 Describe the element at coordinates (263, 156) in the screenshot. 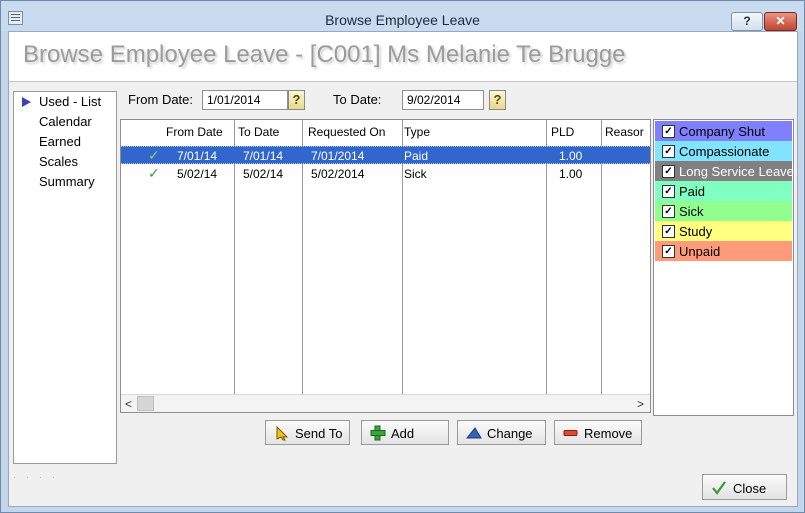

I see `cell-to-date: 7/01/14` at that location.